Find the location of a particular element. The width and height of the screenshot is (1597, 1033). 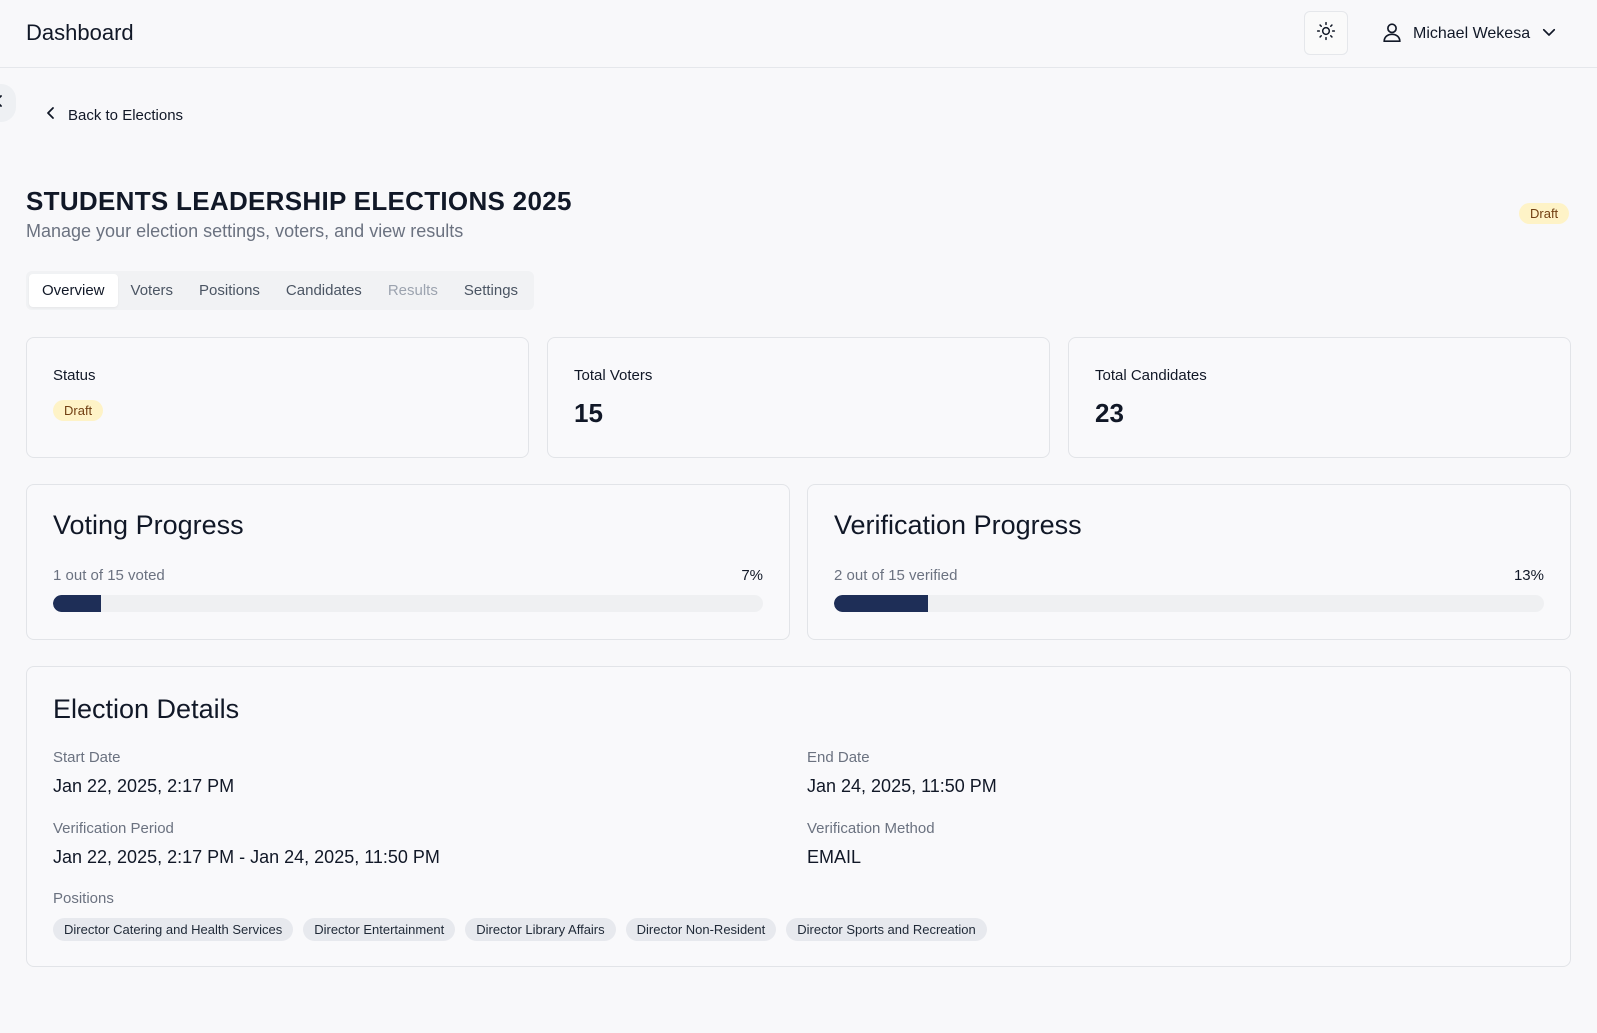

tab-voters: Voters is located at coordinates (152, 290).